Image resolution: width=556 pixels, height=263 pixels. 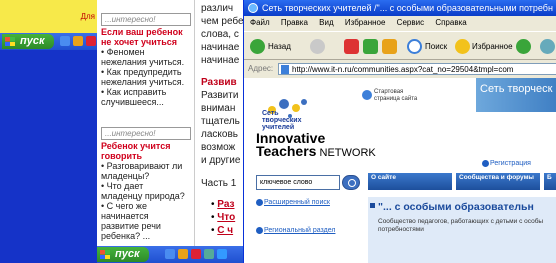 What do you see at coordinates (222, 254) in the screenshot?
I see `quicklaunch-browser-icon` at bounding box center [222, 254].